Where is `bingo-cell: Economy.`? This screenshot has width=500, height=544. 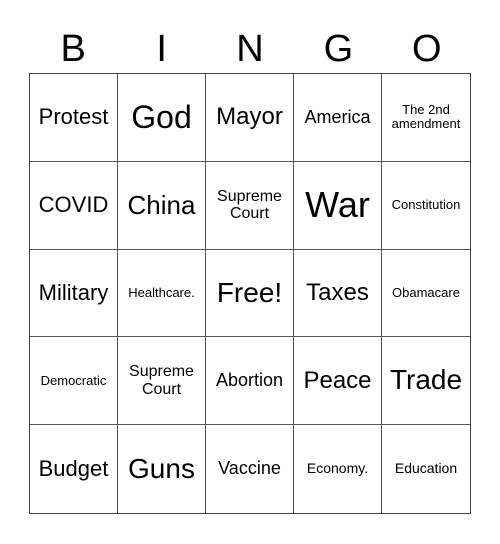 bingo-cell: Economy. is located at coordinates (338, 469).